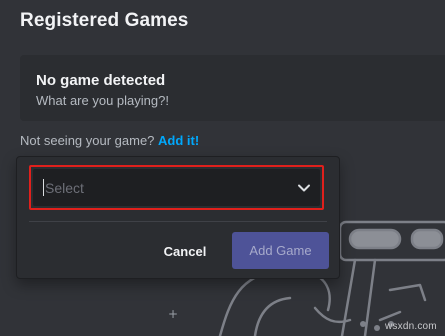 The width and height of the screenshot is (445, 336). Describe the element at coordinates (185, 252) in the screenshot. I see `cancel-button: Cancel` at that location.